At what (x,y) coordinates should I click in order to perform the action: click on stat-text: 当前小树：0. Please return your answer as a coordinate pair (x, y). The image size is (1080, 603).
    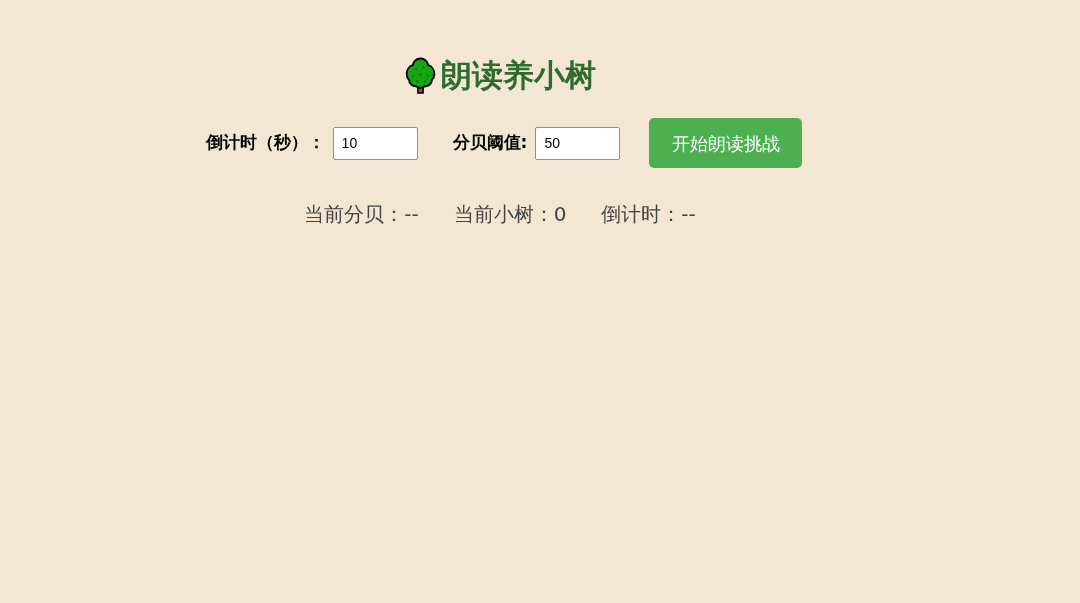
    Looking at the image, I should click on (510, 214).